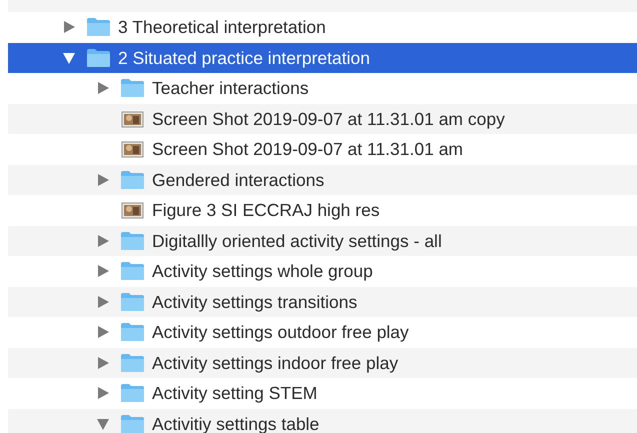 The height and width of the screenshot is (433, 637). I want to click on file-name: Screen Shot 2019-09-07 at 11.31.01 am, so click(308, 150).